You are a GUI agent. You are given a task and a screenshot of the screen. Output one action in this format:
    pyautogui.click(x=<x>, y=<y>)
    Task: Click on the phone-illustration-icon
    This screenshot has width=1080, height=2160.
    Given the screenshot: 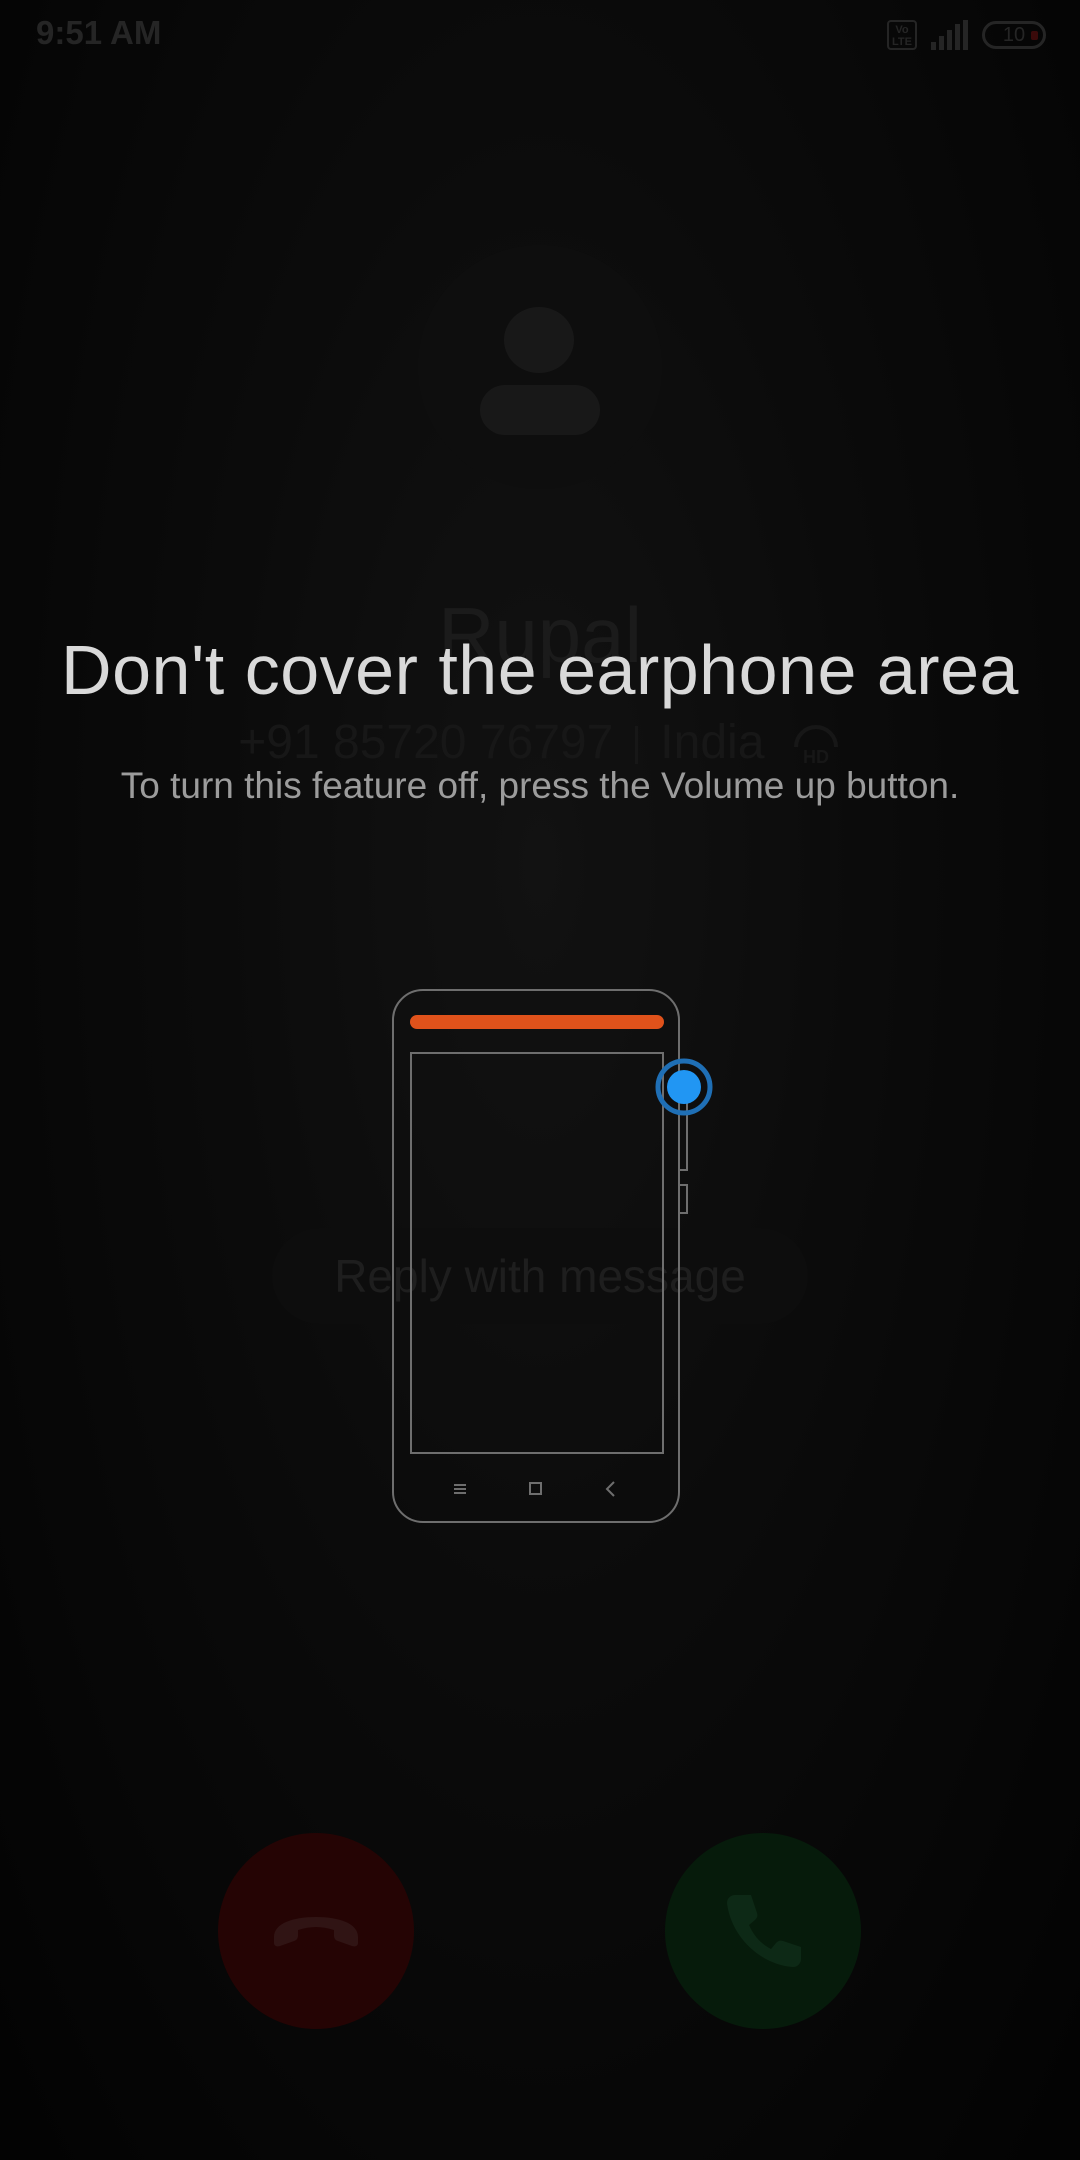 What is the action you would take?
    pyautogui.click(x=552, y=1256)
    